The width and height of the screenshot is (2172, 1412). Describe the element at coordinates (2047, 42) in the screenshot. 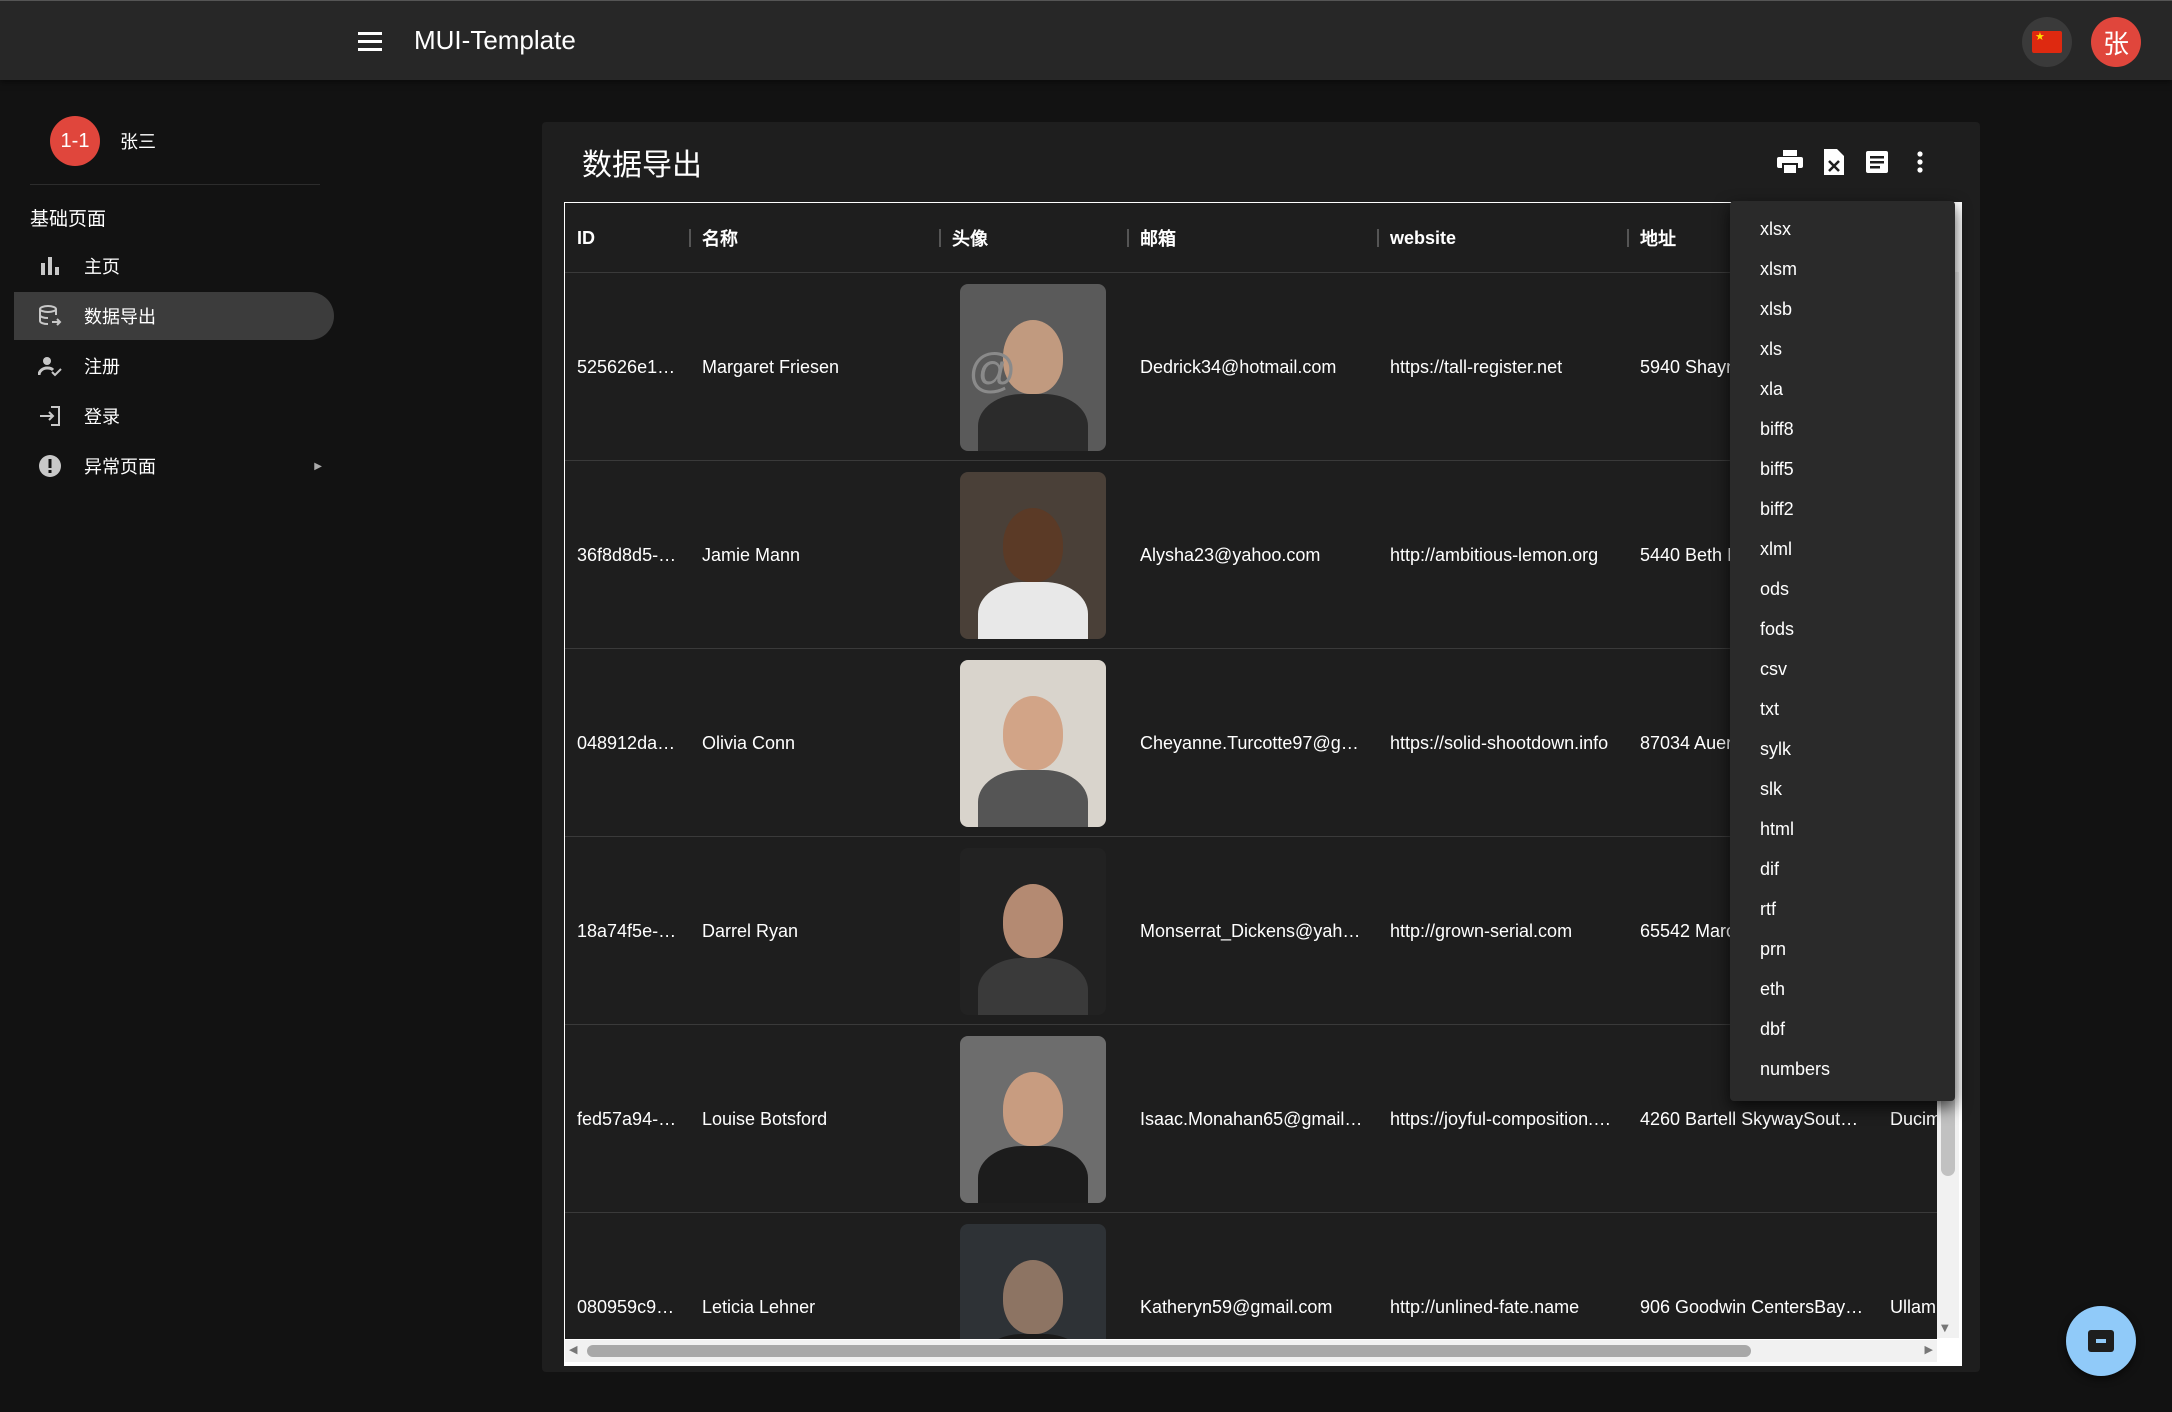

I see `language-button` at that location.